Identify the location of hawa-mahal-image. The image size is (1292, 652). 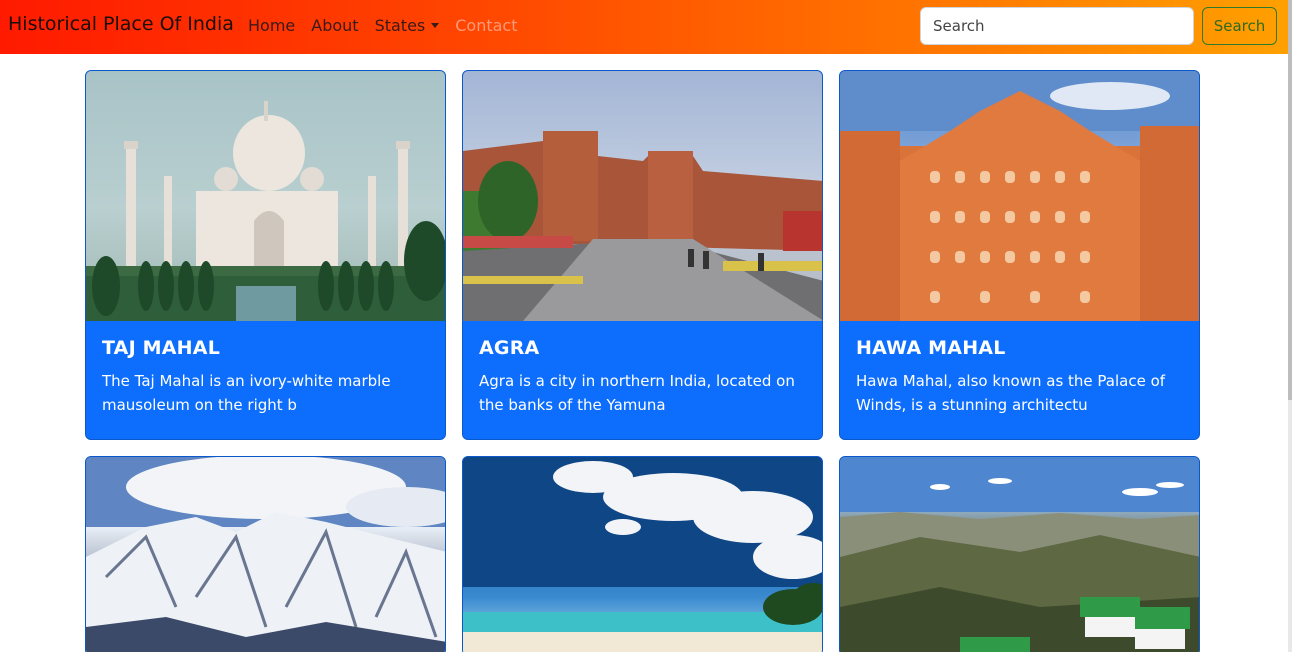
(1019, 196).